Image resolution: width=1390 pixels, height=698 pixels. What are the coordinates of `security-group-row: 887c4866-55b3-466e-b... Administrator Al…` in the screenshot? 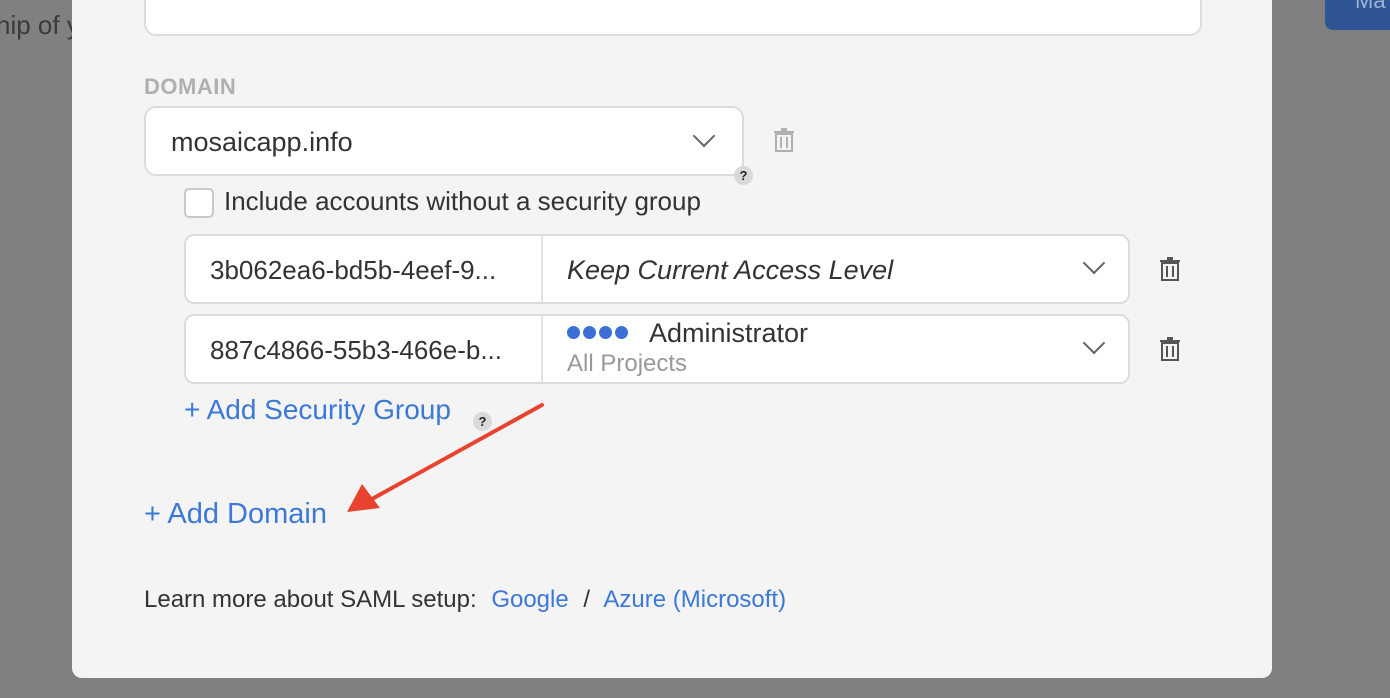 It's located at (657, 349).